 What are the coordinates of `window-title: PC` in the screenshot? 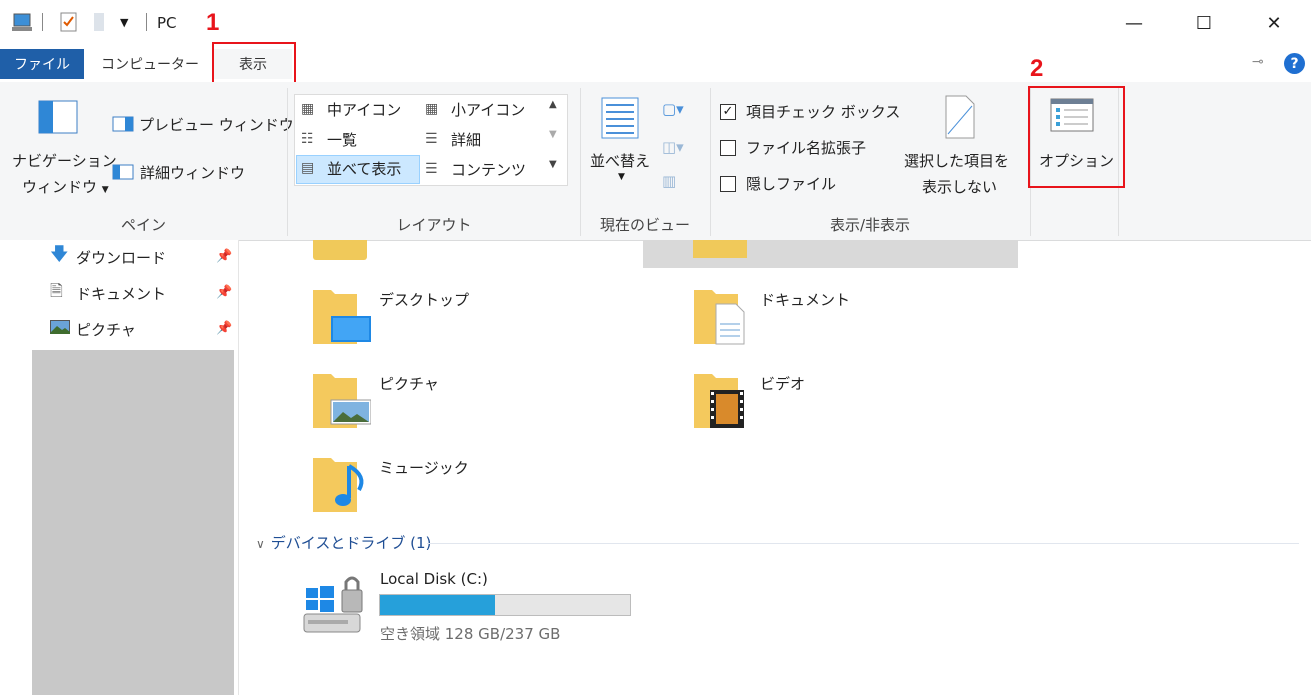 It's located at (167, 23).